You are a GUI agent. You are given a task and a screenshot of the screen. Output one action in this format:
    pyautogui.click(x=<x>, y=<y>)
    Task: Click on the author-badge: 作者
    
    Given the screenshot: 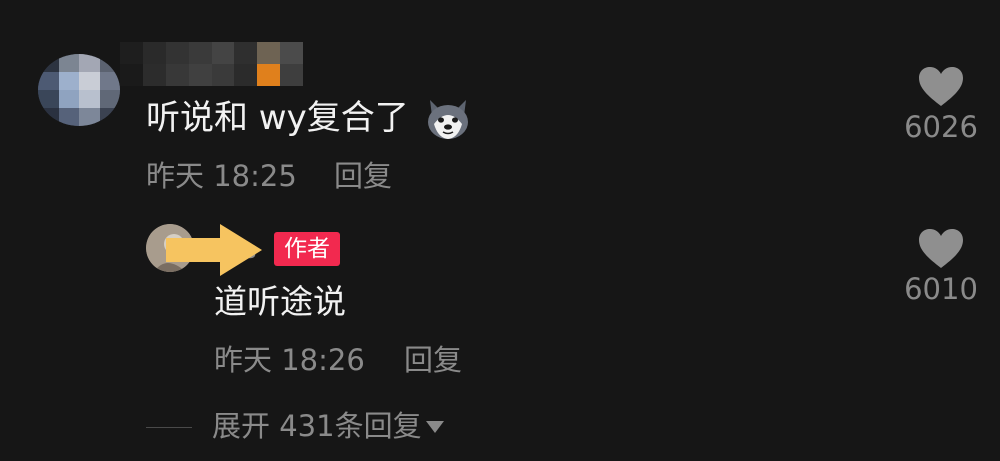 What is the action you would take?
    pyautogui.click(x=307, y=249)
    